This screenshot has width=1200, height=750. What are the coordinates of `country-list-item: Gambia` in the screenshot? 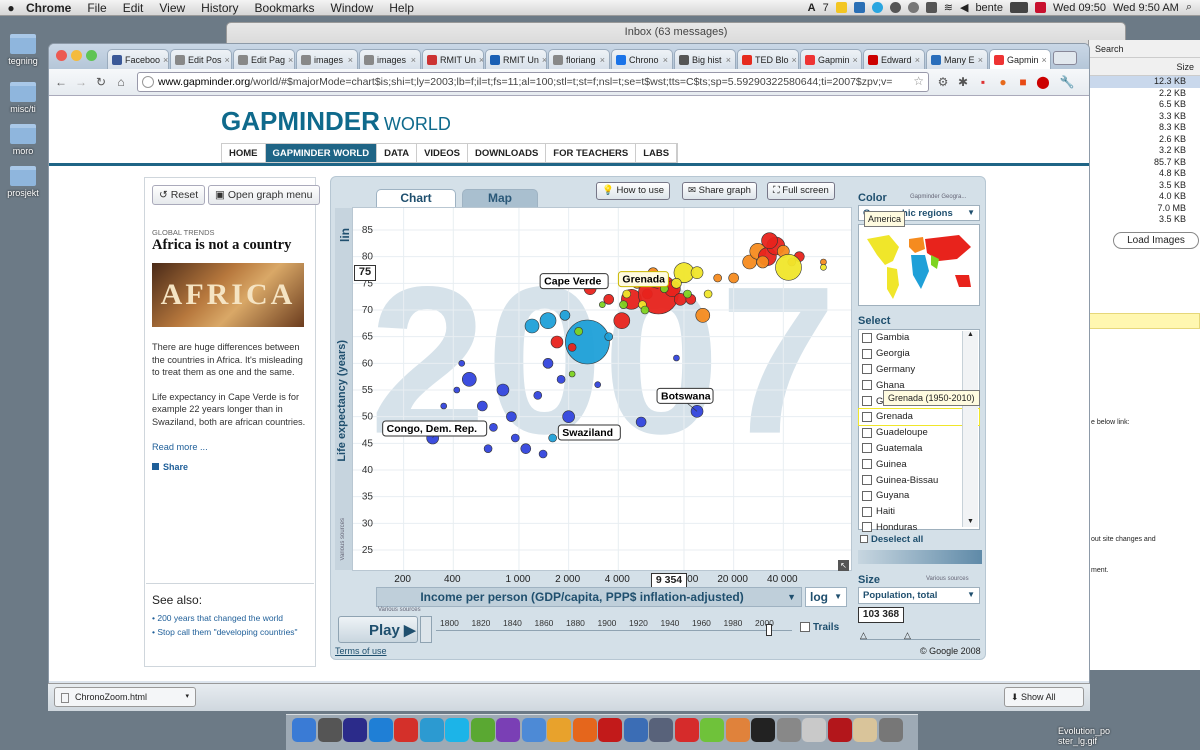 It's located at (919, 338).